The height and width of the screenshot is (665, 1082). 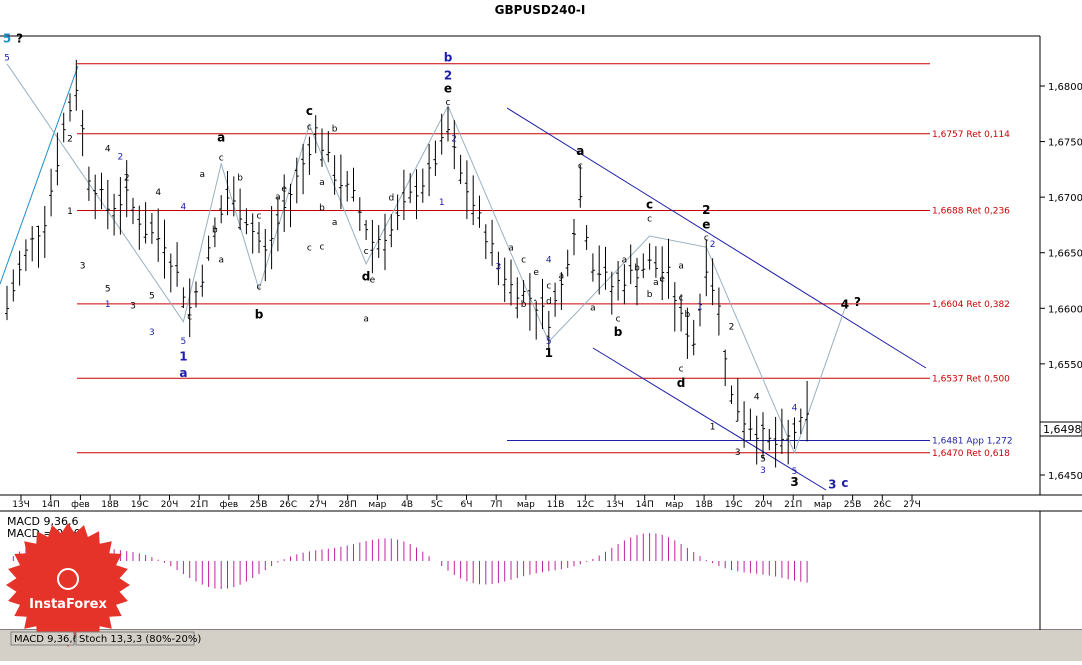 What do you see at coordinates (105, 638) in the screenshot?
I see `indicator-tabs: MACD 9,36,6 Stoch 13,3,3 (80%-20%)` at bounding box center [105, 638].